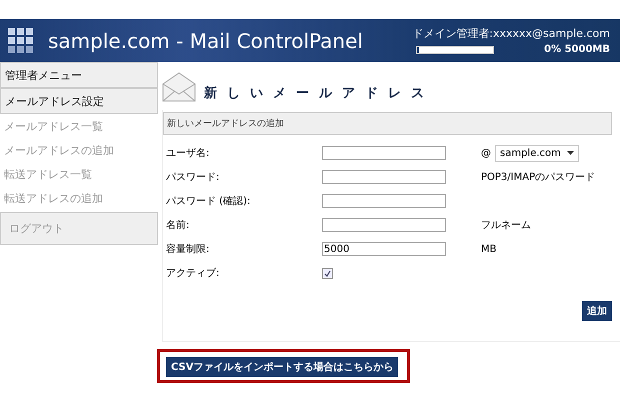  I want to click on at-sign: @, so click(486, 153).